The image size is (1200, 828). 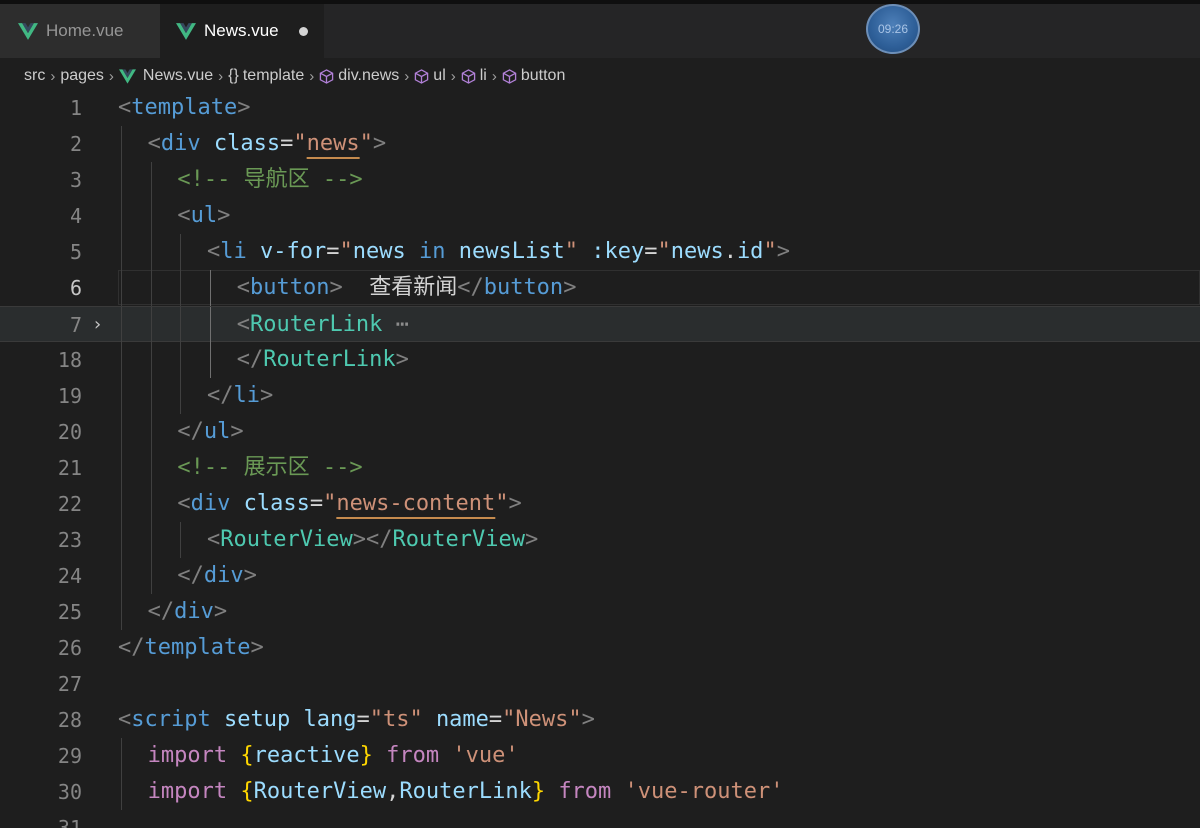 What do you see at coordinates (538, 791) in the screenshot?
I see `code-token: }` at bounding box center [538, 791].